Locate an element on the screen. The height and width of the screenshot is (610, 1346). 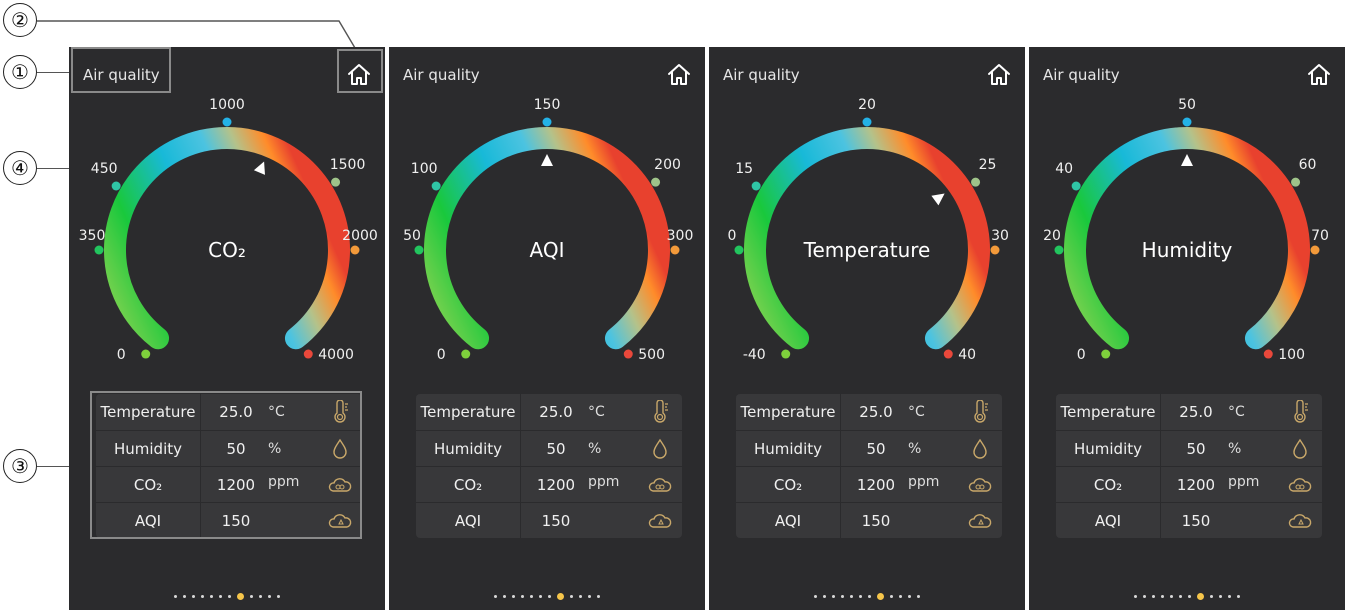
reading-name: AQI is located at coordinates (468, 521).